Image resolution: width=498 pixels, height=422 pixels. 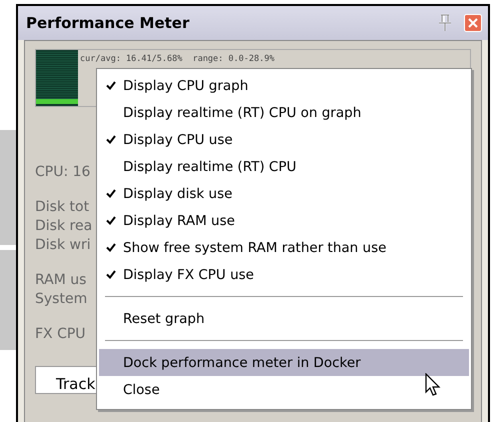 I want to click on stat-label: RAM us, so click(x=60, y=280).